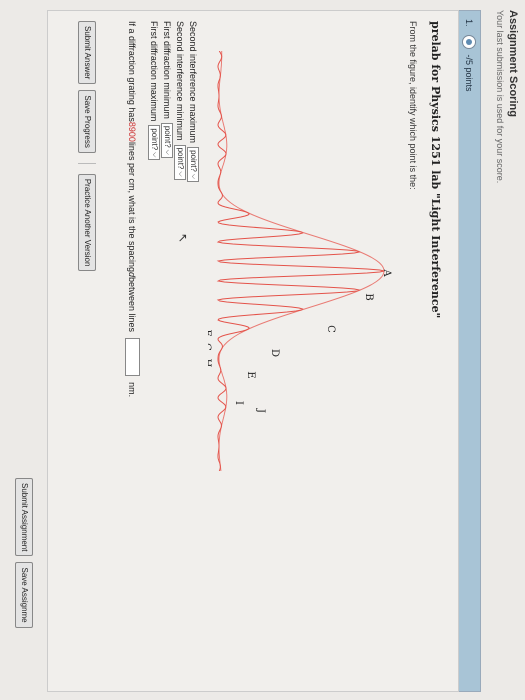 The width and height of the screenshot is (525, 700). I want to click on answer-label: First diffraction maximum, so click(154, 71).